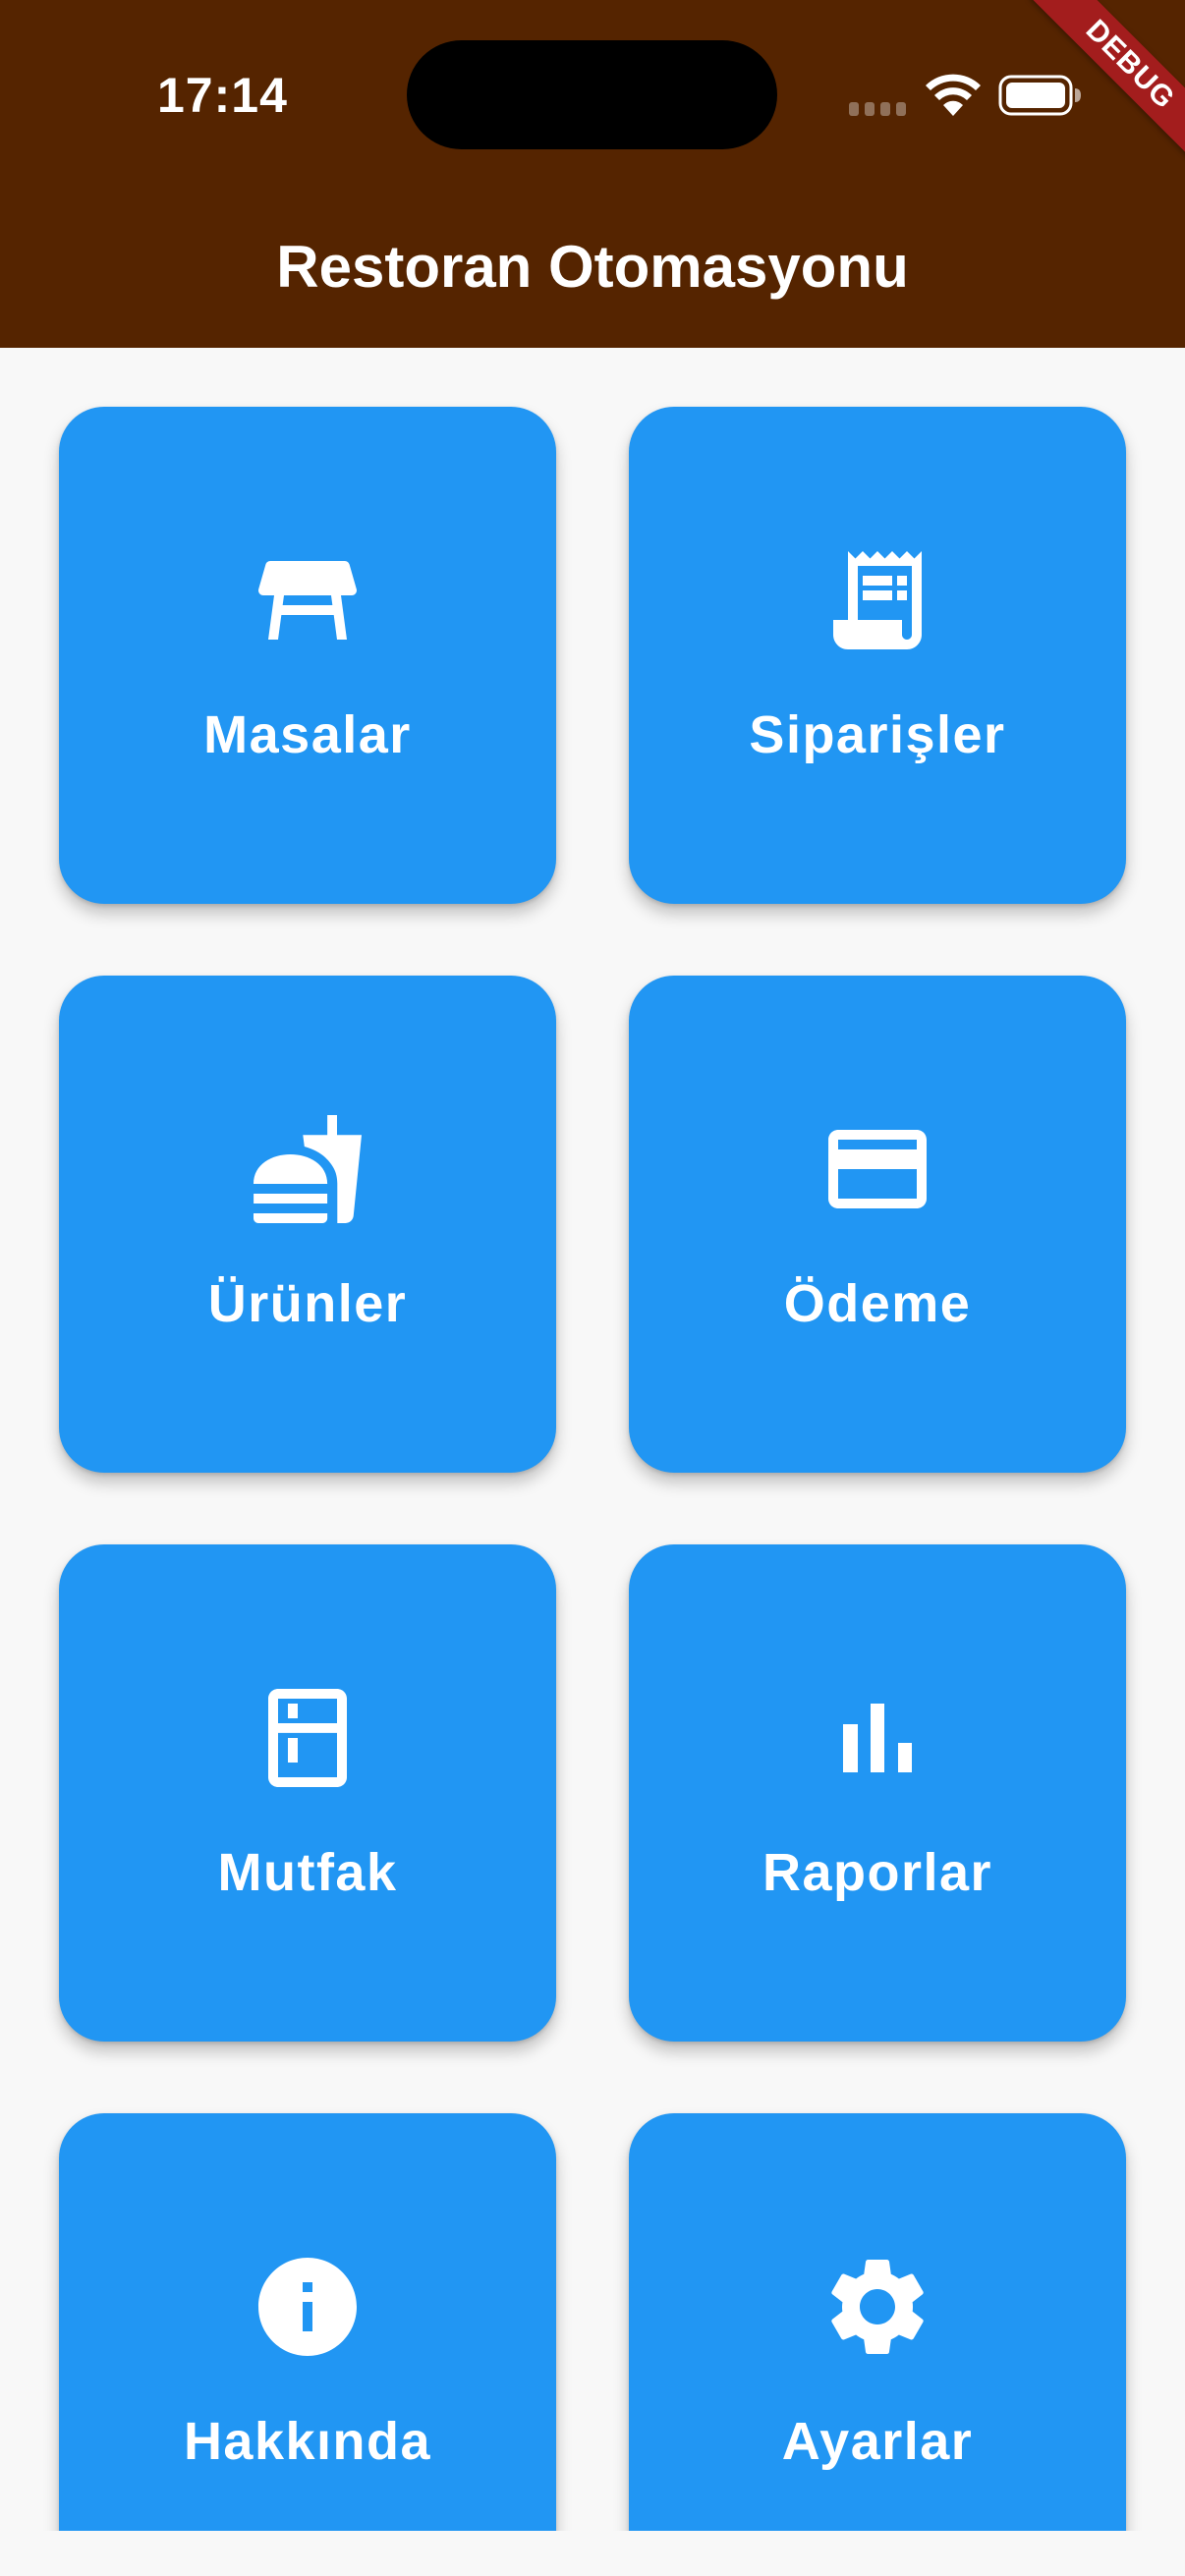 The height and width of the screenshot is (2576, 1185). I want to click on bar-chart-icon, so click(878, 1738).